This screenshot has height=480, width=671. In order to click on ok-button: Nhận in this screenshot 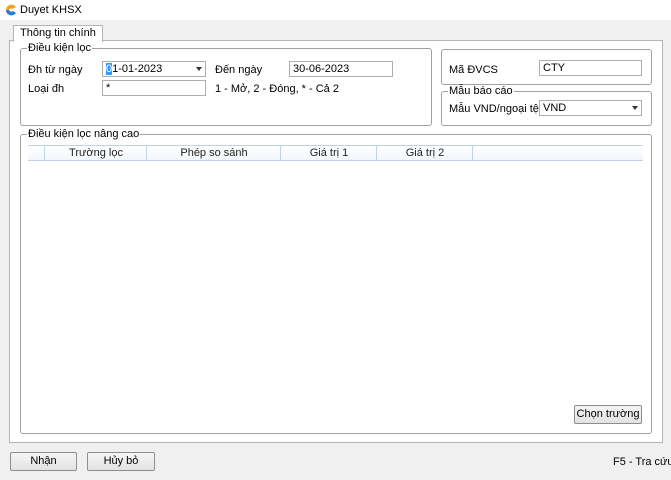, I will do `click(43, 461)`.